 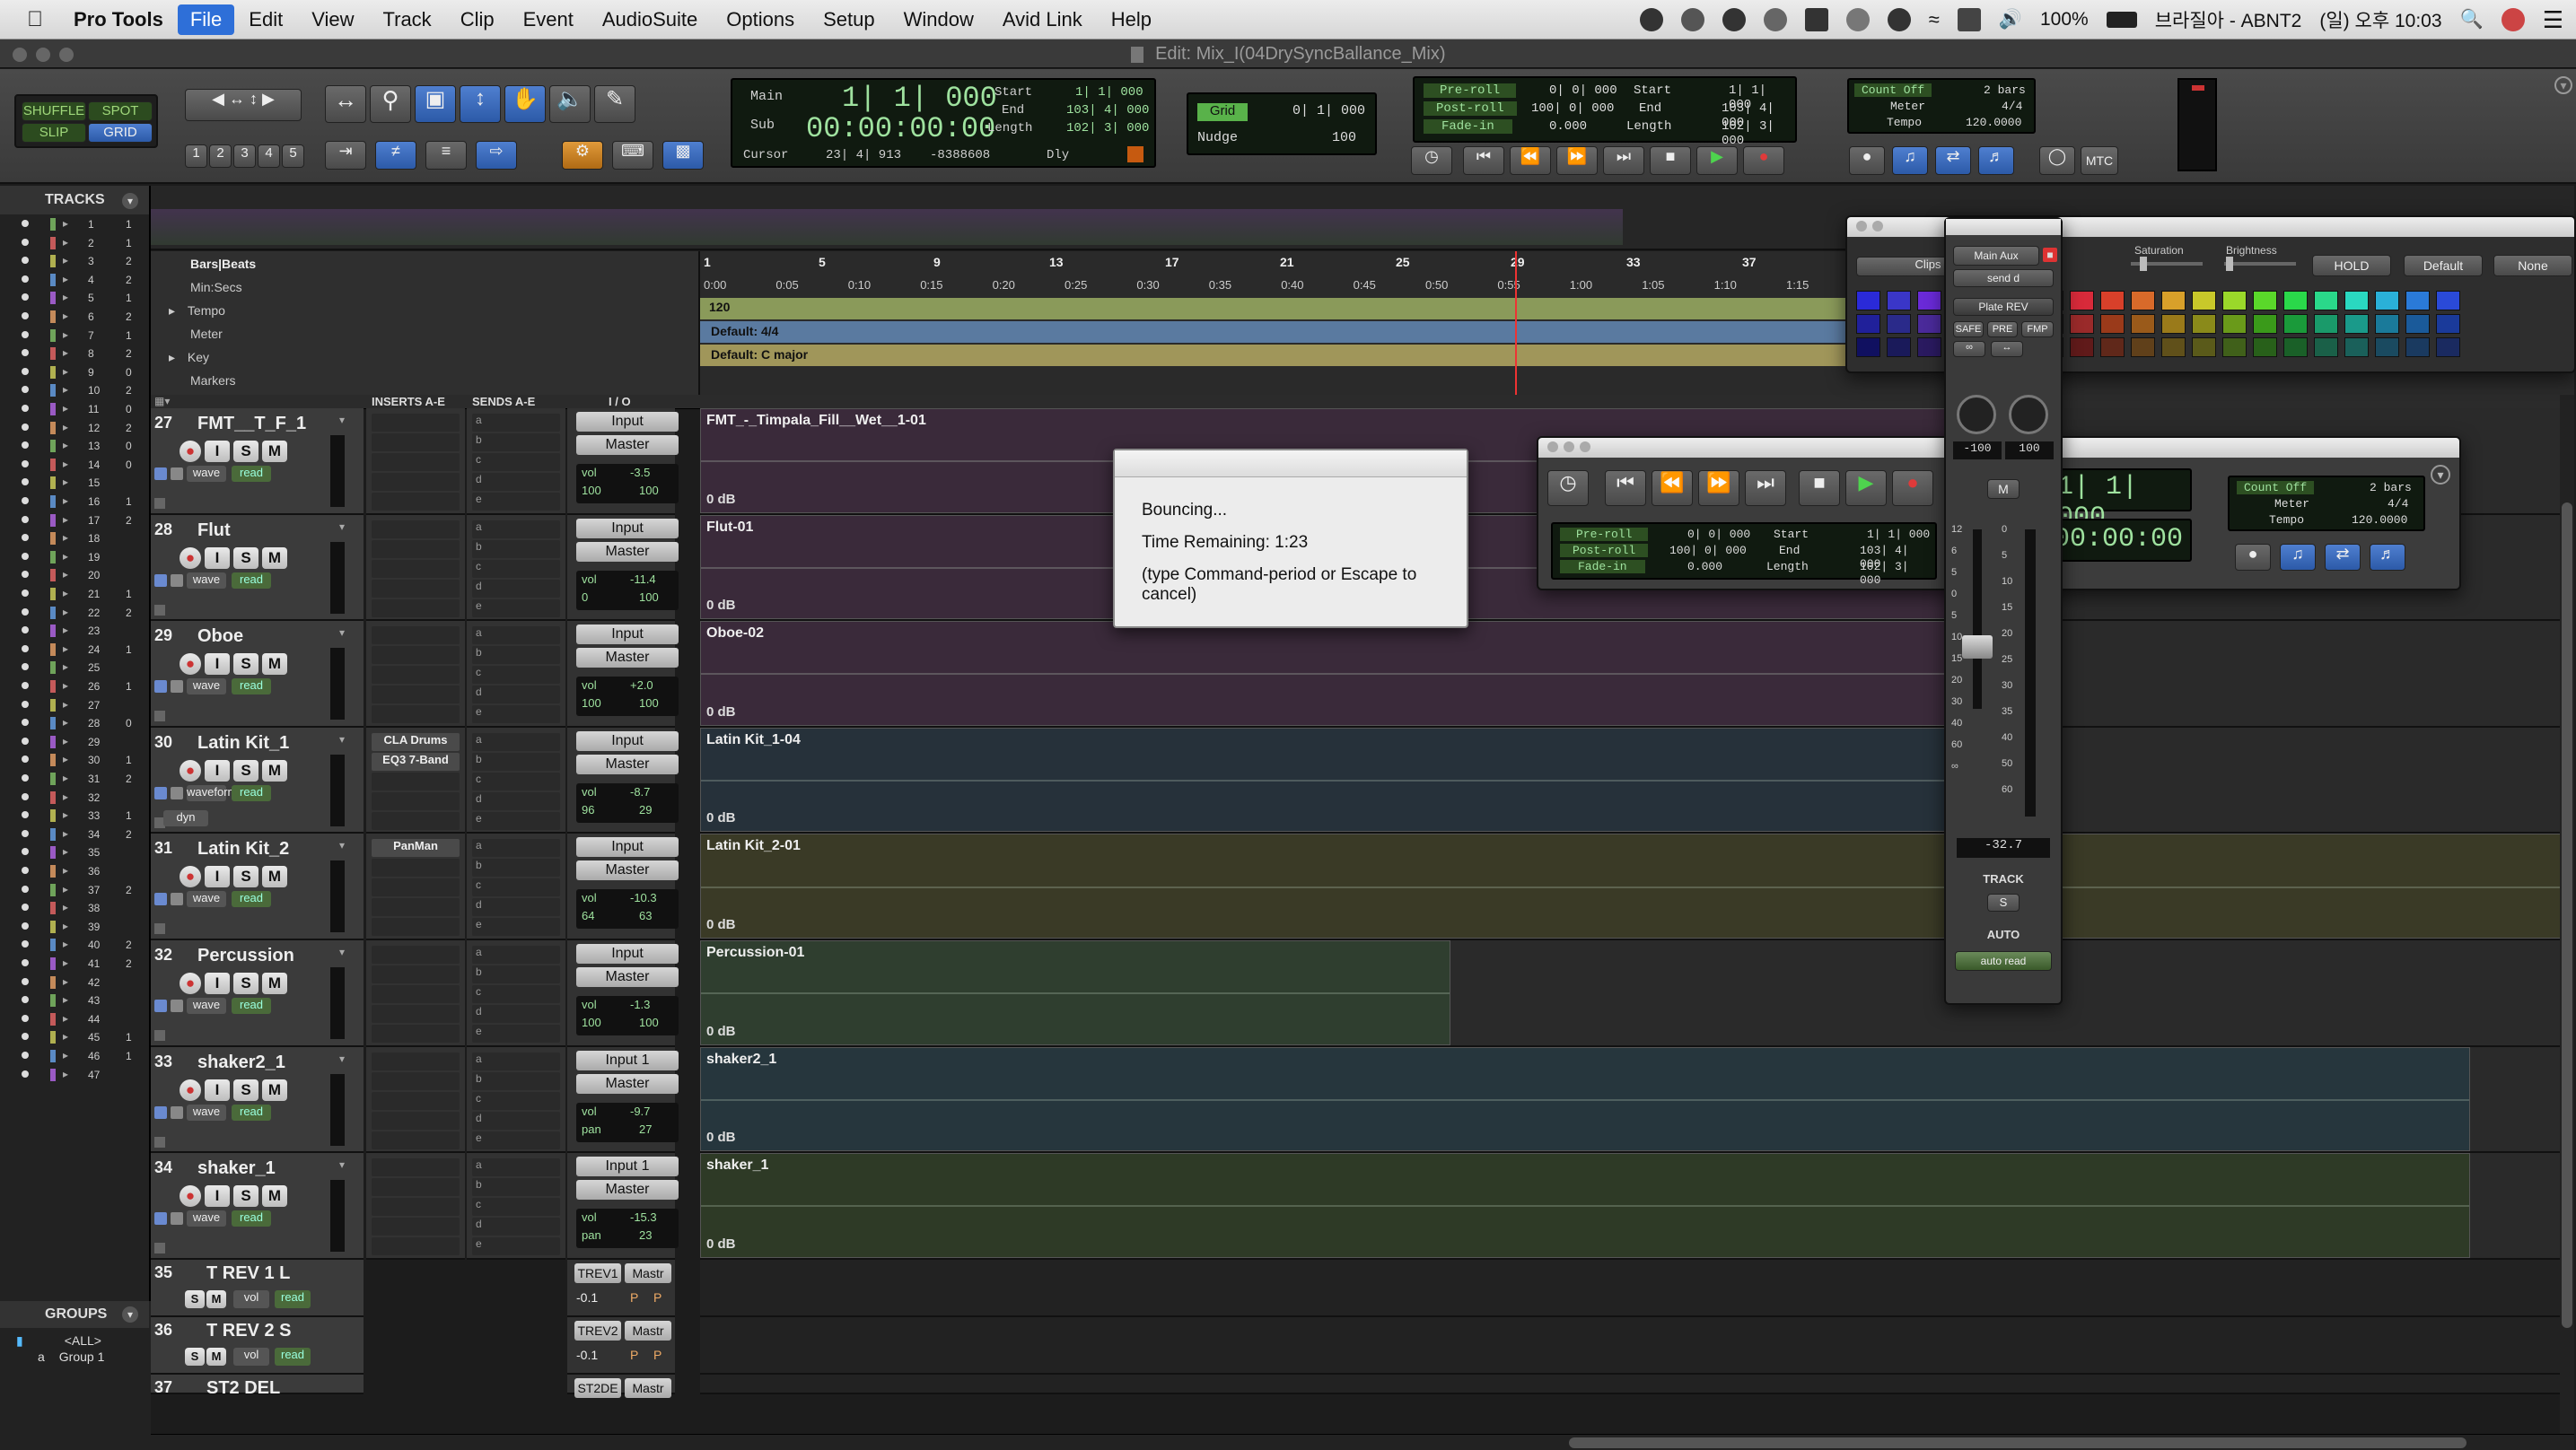 I want to click on float-rtz-icon: ⏮, so click(x=1625, y=488).